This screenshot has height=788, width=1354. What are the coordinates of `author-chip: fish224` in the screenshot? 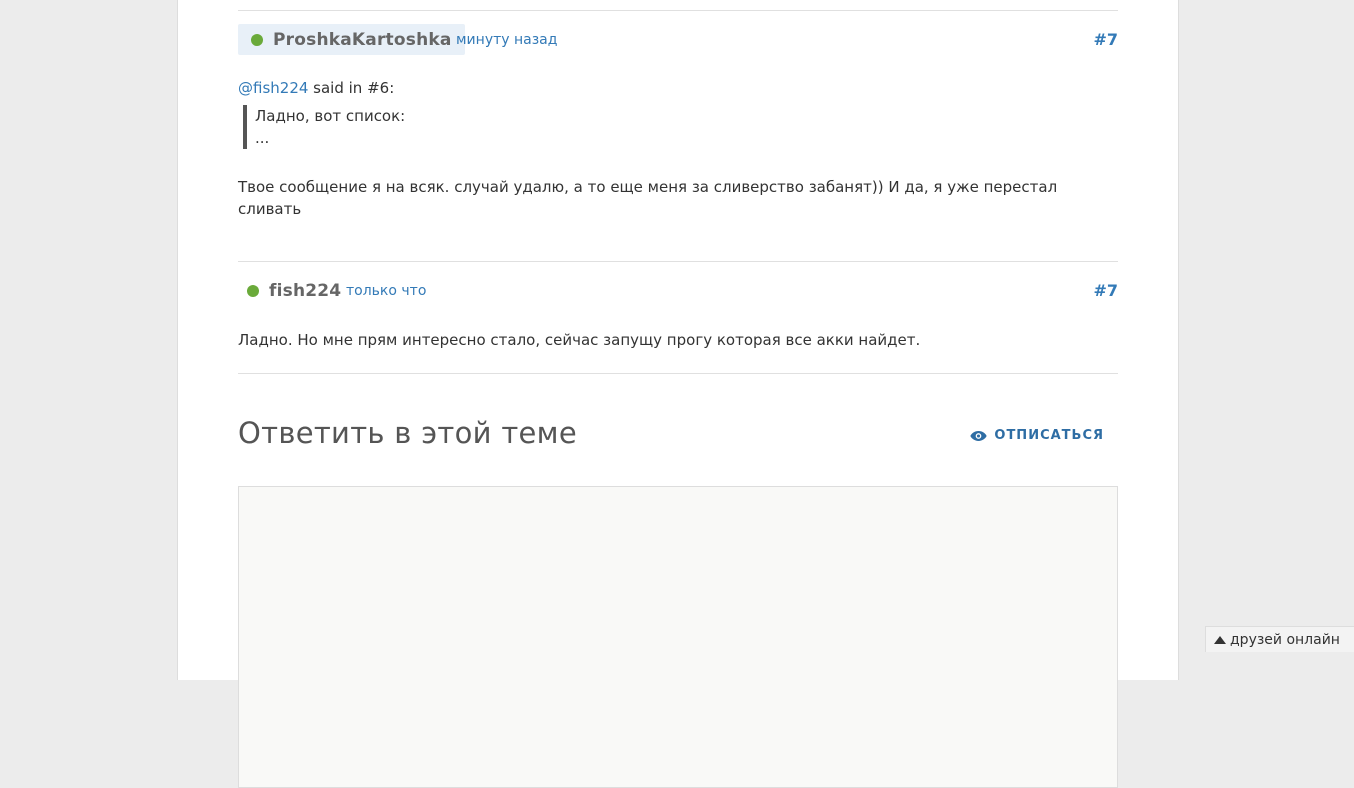 It's located at (296, 290).